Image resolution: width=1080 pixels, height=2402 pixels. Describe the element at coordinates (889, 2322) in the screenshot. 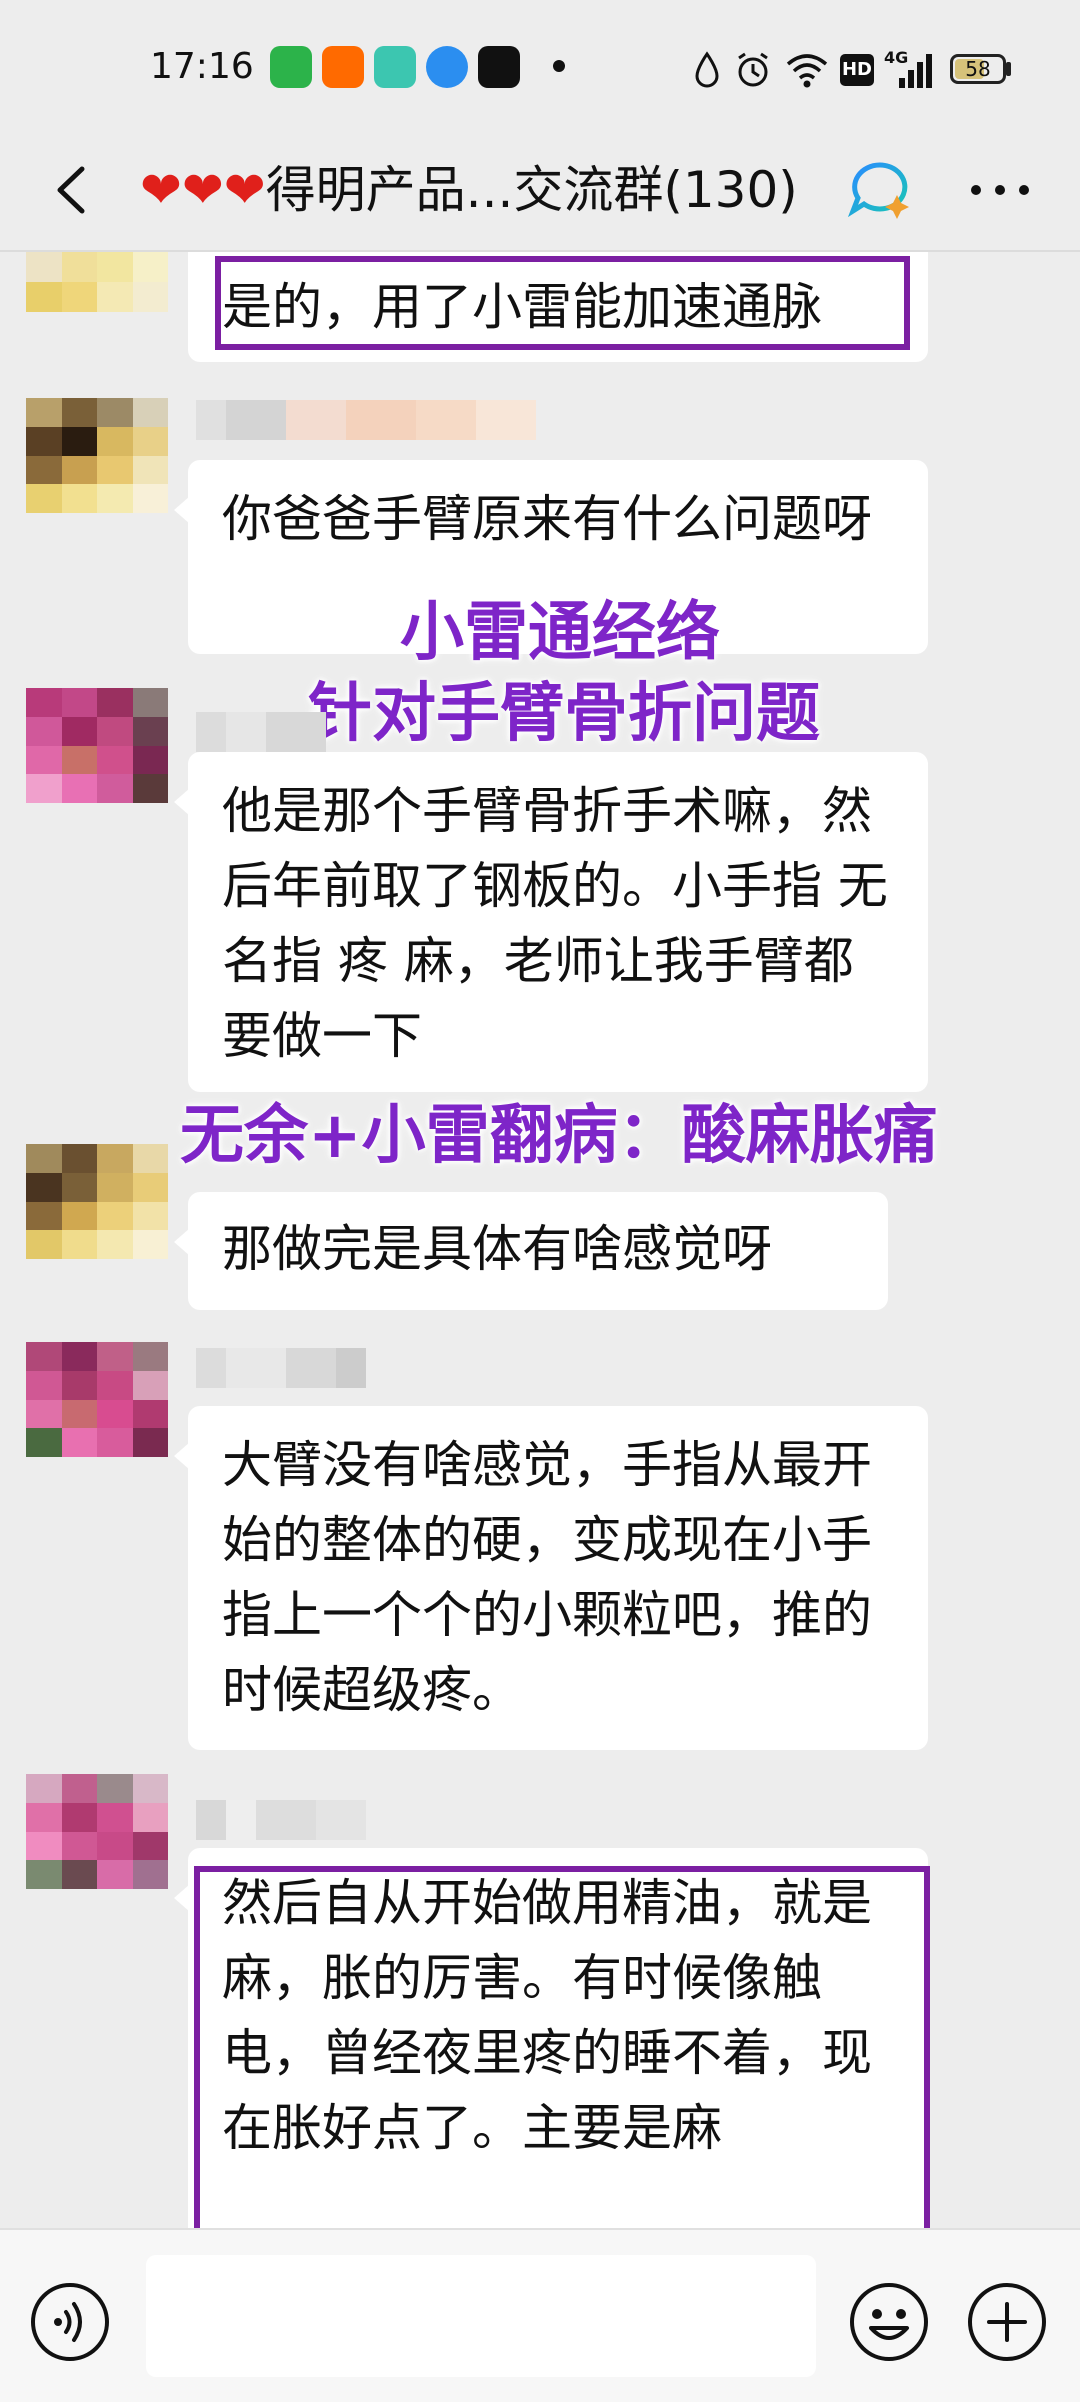

I see `emoji-button` at that location.